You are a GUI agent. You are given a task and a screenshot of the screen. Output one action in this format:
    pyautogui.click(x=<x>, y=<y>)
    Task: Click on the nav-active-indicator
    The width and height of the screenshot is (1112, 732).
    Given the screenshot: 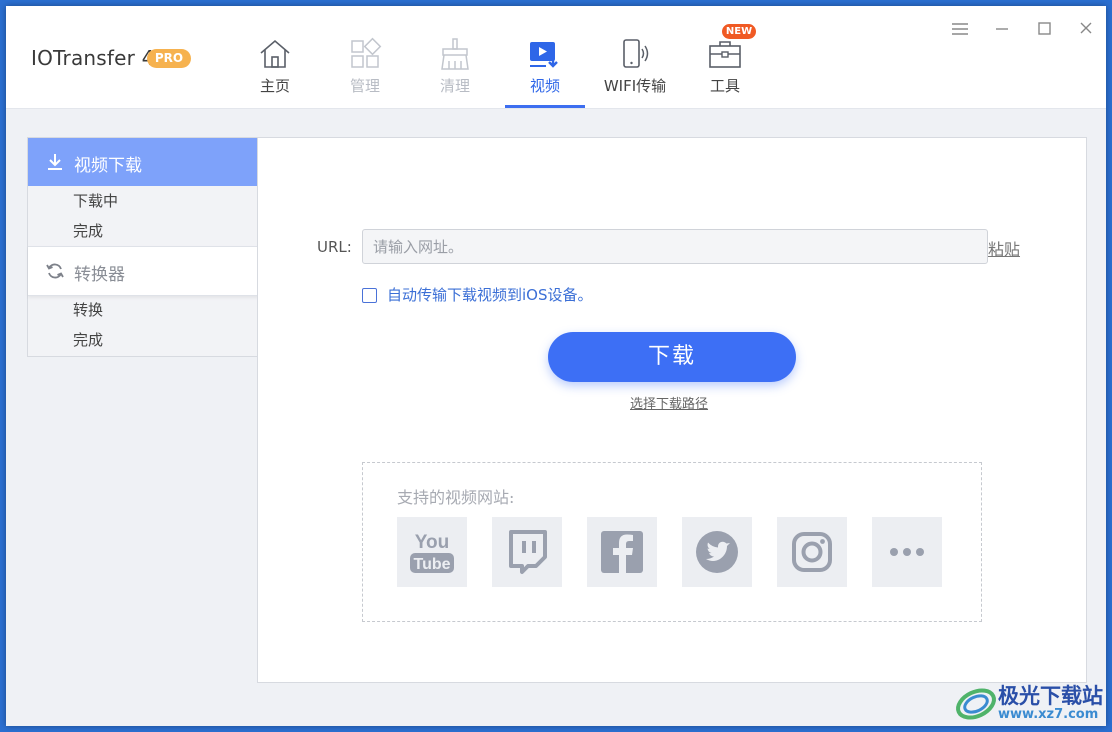 What is the action you would take?
    pyautogui.click(x=545, y=106)
    